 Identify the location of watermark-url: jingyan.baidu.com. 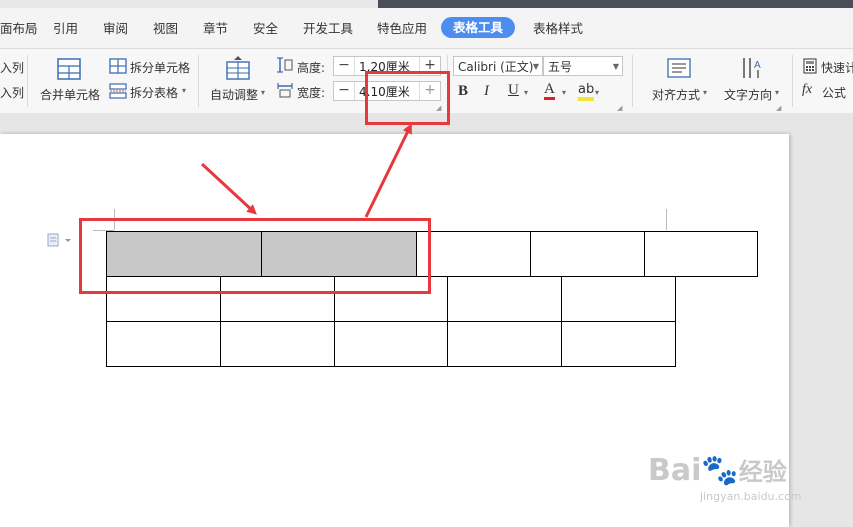
(751, 496).